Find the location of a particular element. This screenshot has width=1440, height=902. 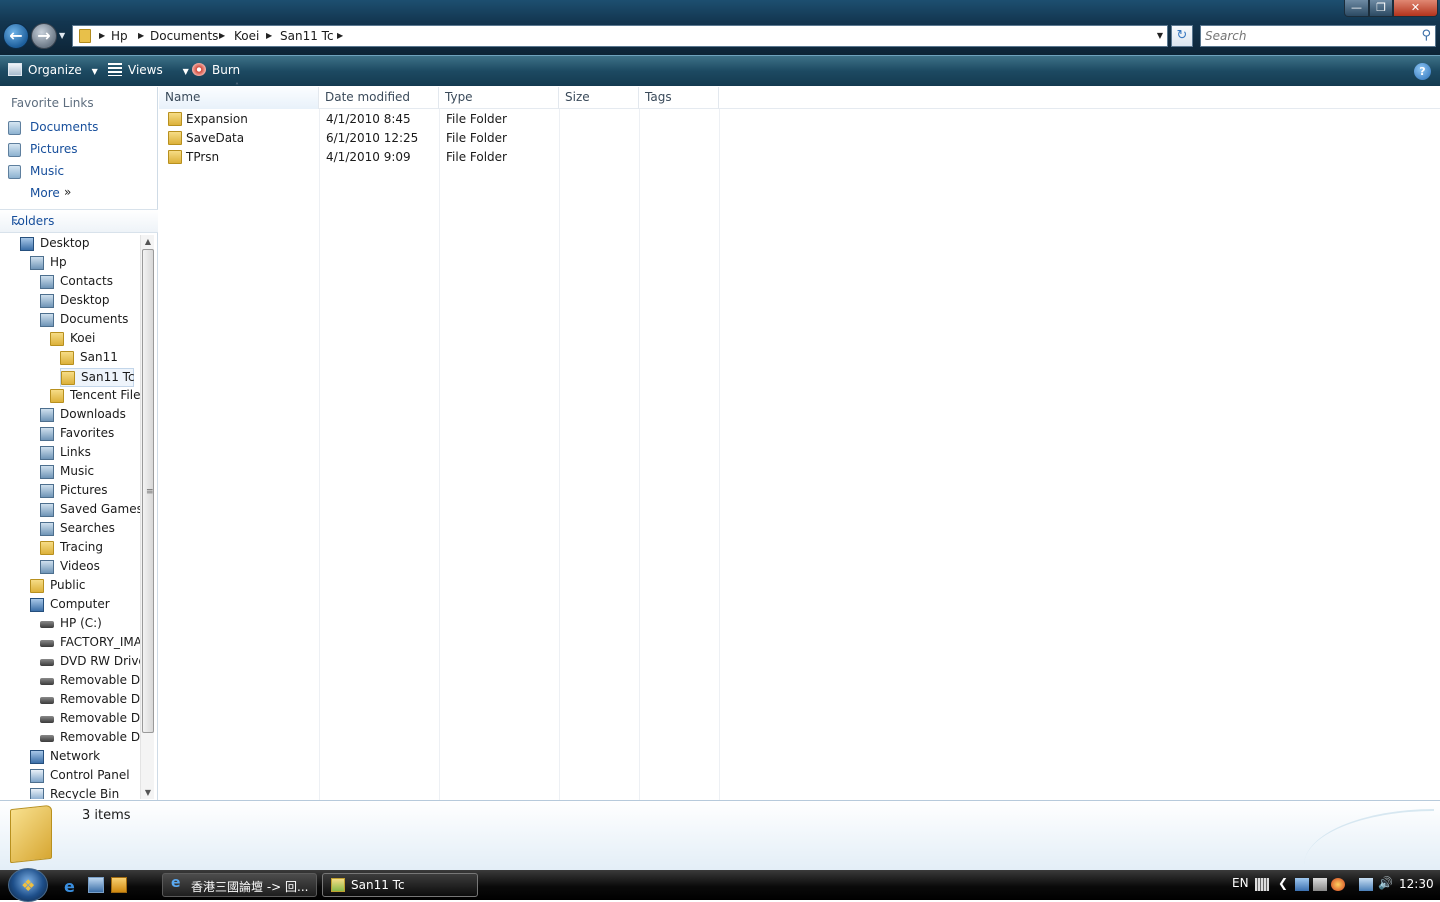

forward-arrow-icon: → is located at coordinates (44, 35).